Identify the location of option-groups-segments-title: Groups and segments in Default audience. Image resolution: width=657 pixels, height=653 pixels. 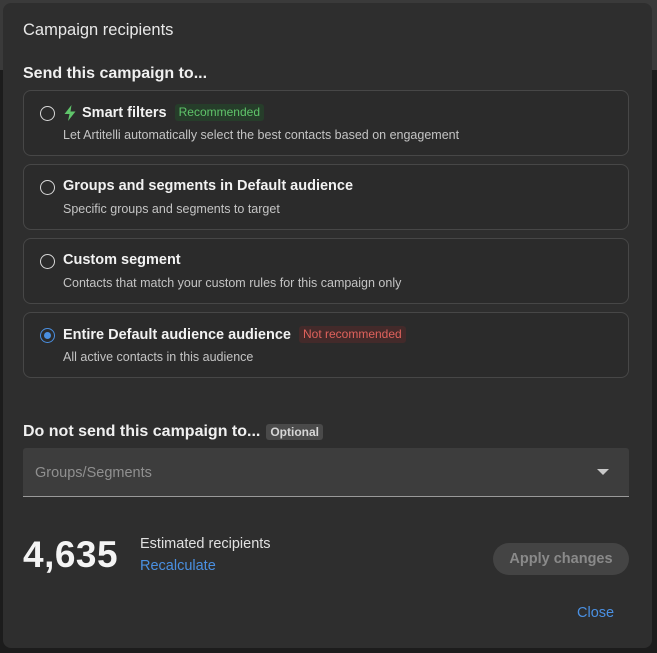
(208, 186).